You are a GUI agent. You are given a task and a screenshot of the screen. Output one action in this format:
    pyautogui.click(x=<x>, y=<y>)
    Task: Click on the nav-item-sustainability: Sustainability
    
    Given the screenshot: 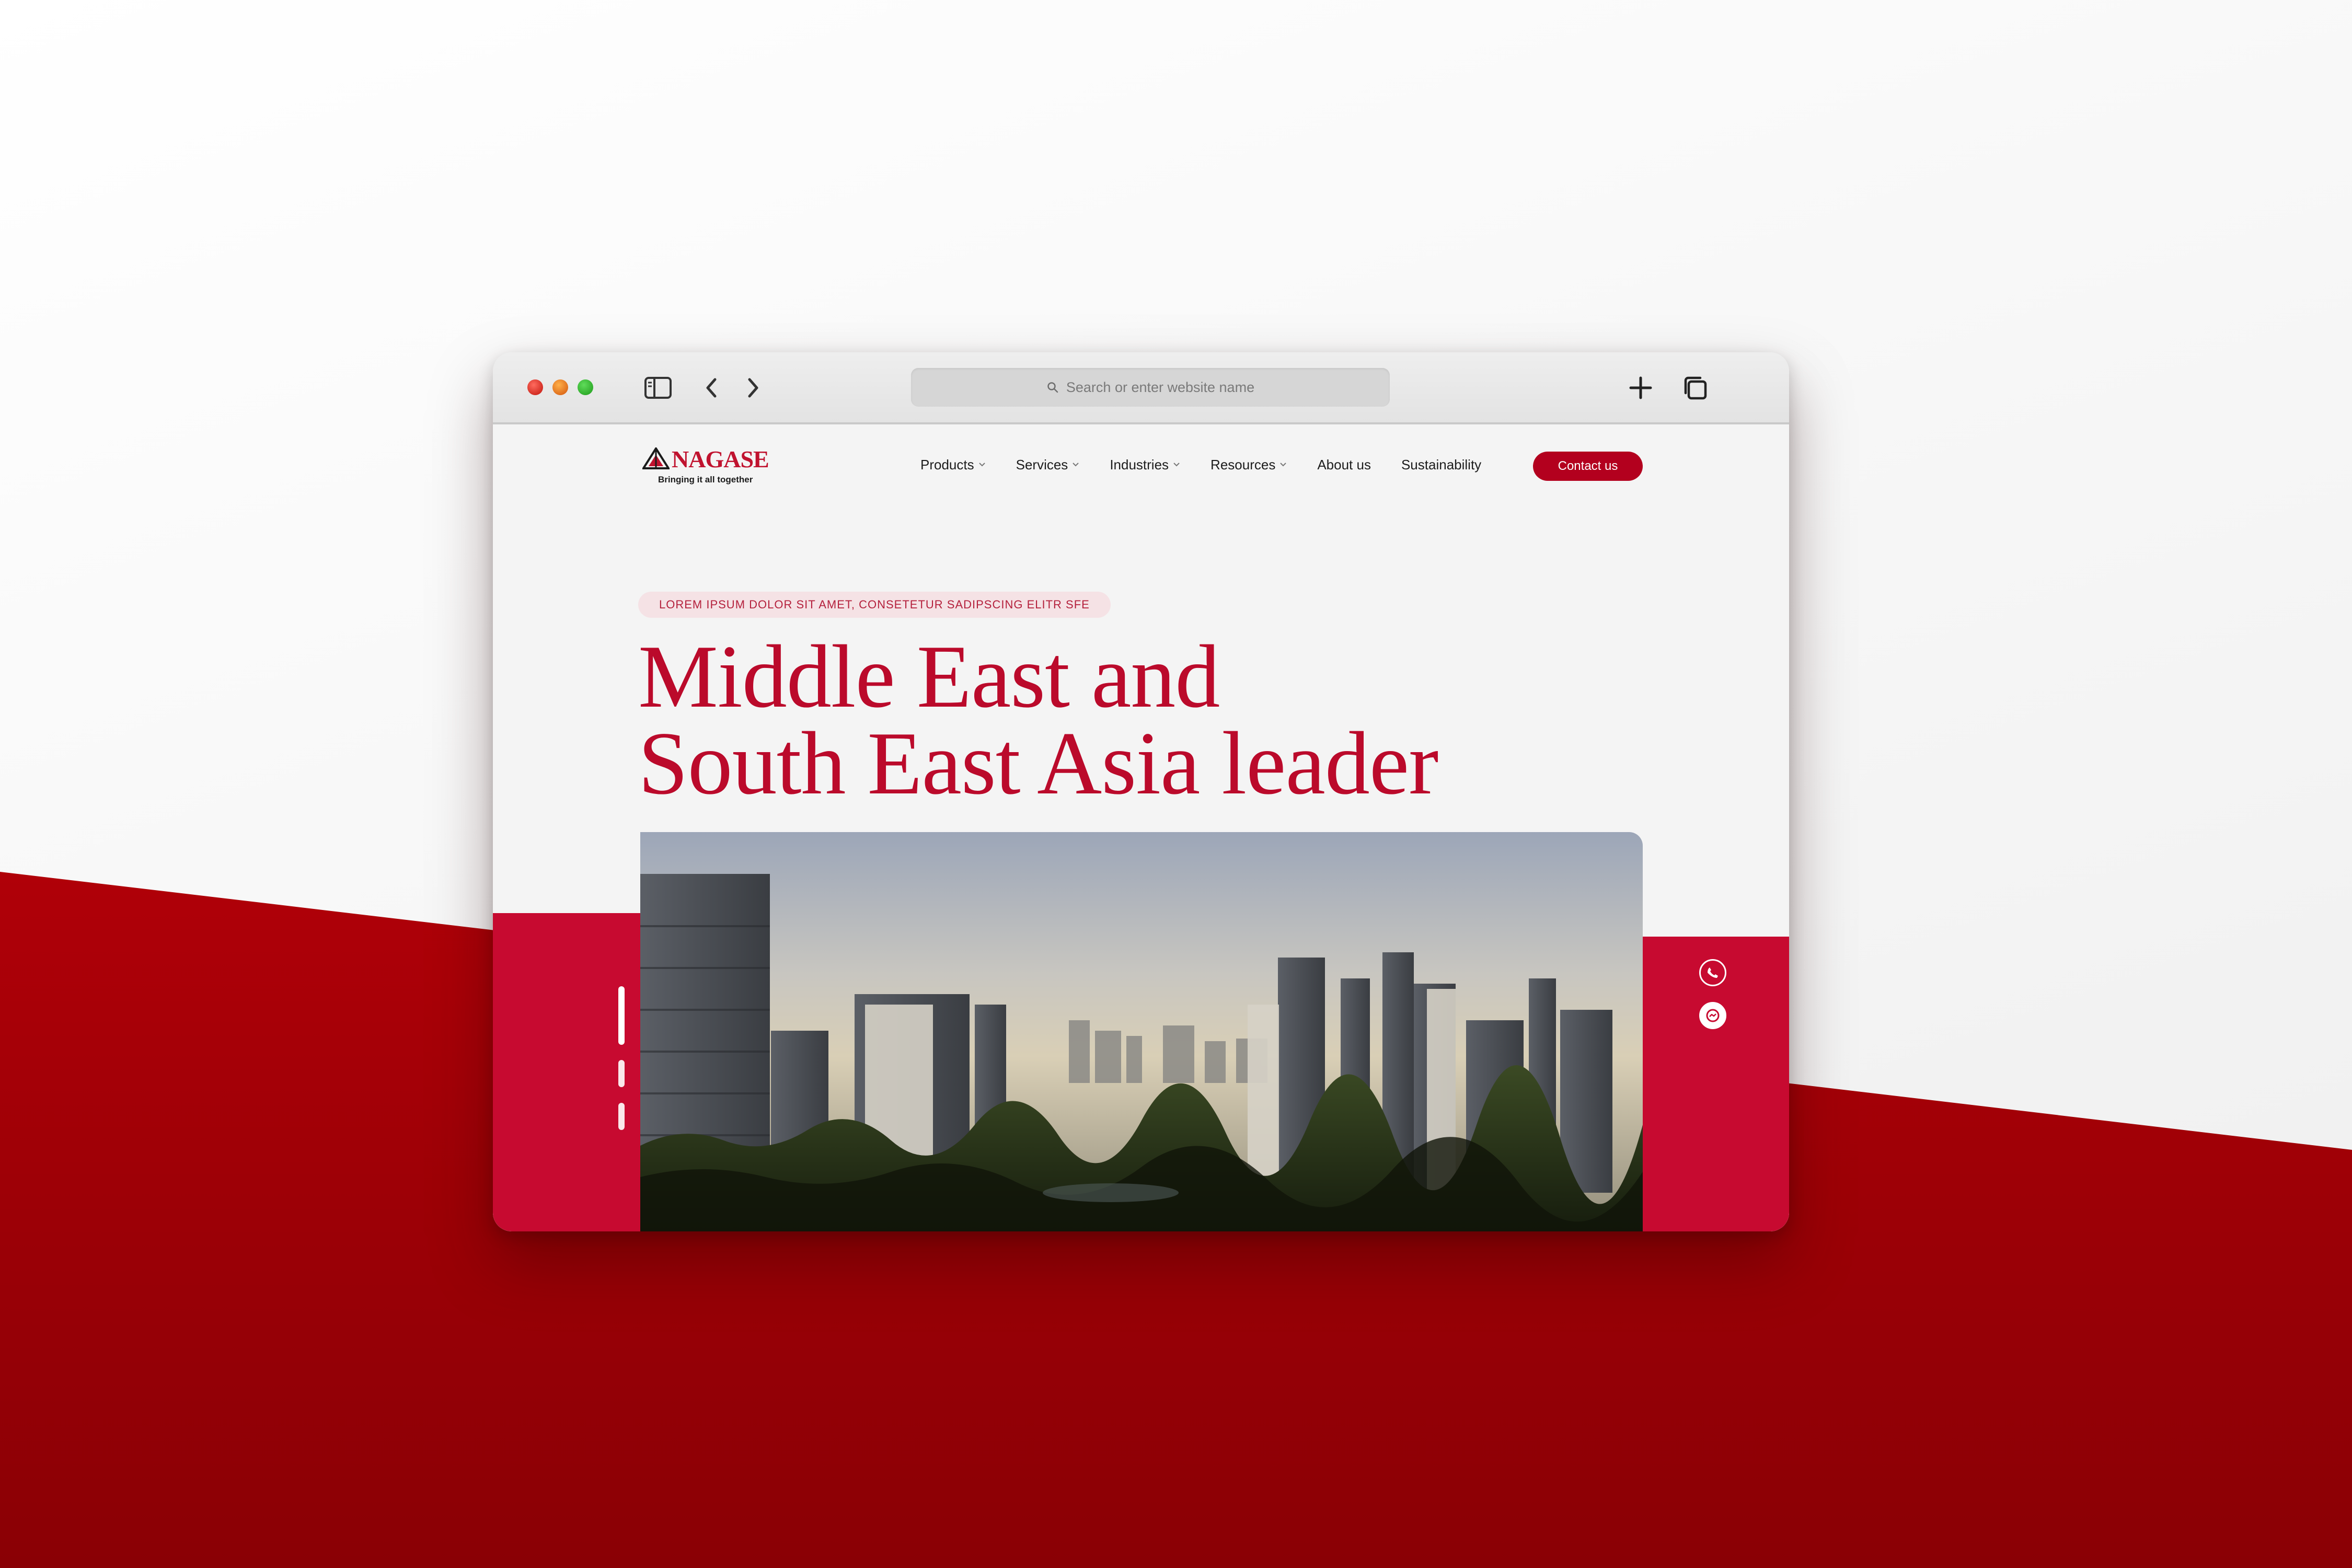 What is the action you would take?
    pyautogui.click(x=1441, y=465)
    